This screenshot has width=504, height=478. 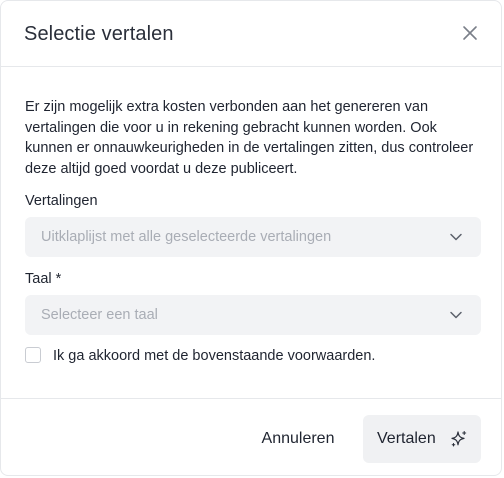 What do you see at coordinates (253, 315) in the screenshot?
I see `language-select: Selecteer een taal` at bounding box center [253, 315].